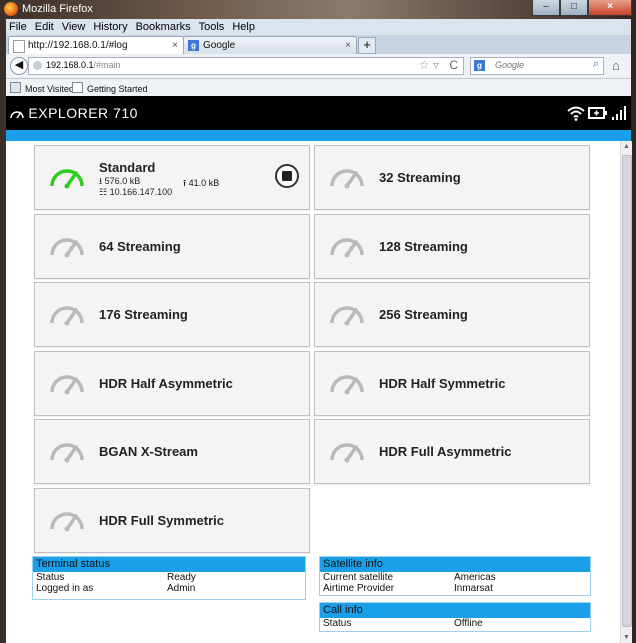  I want to click on status-row: Status Ready, so click(116, 577).